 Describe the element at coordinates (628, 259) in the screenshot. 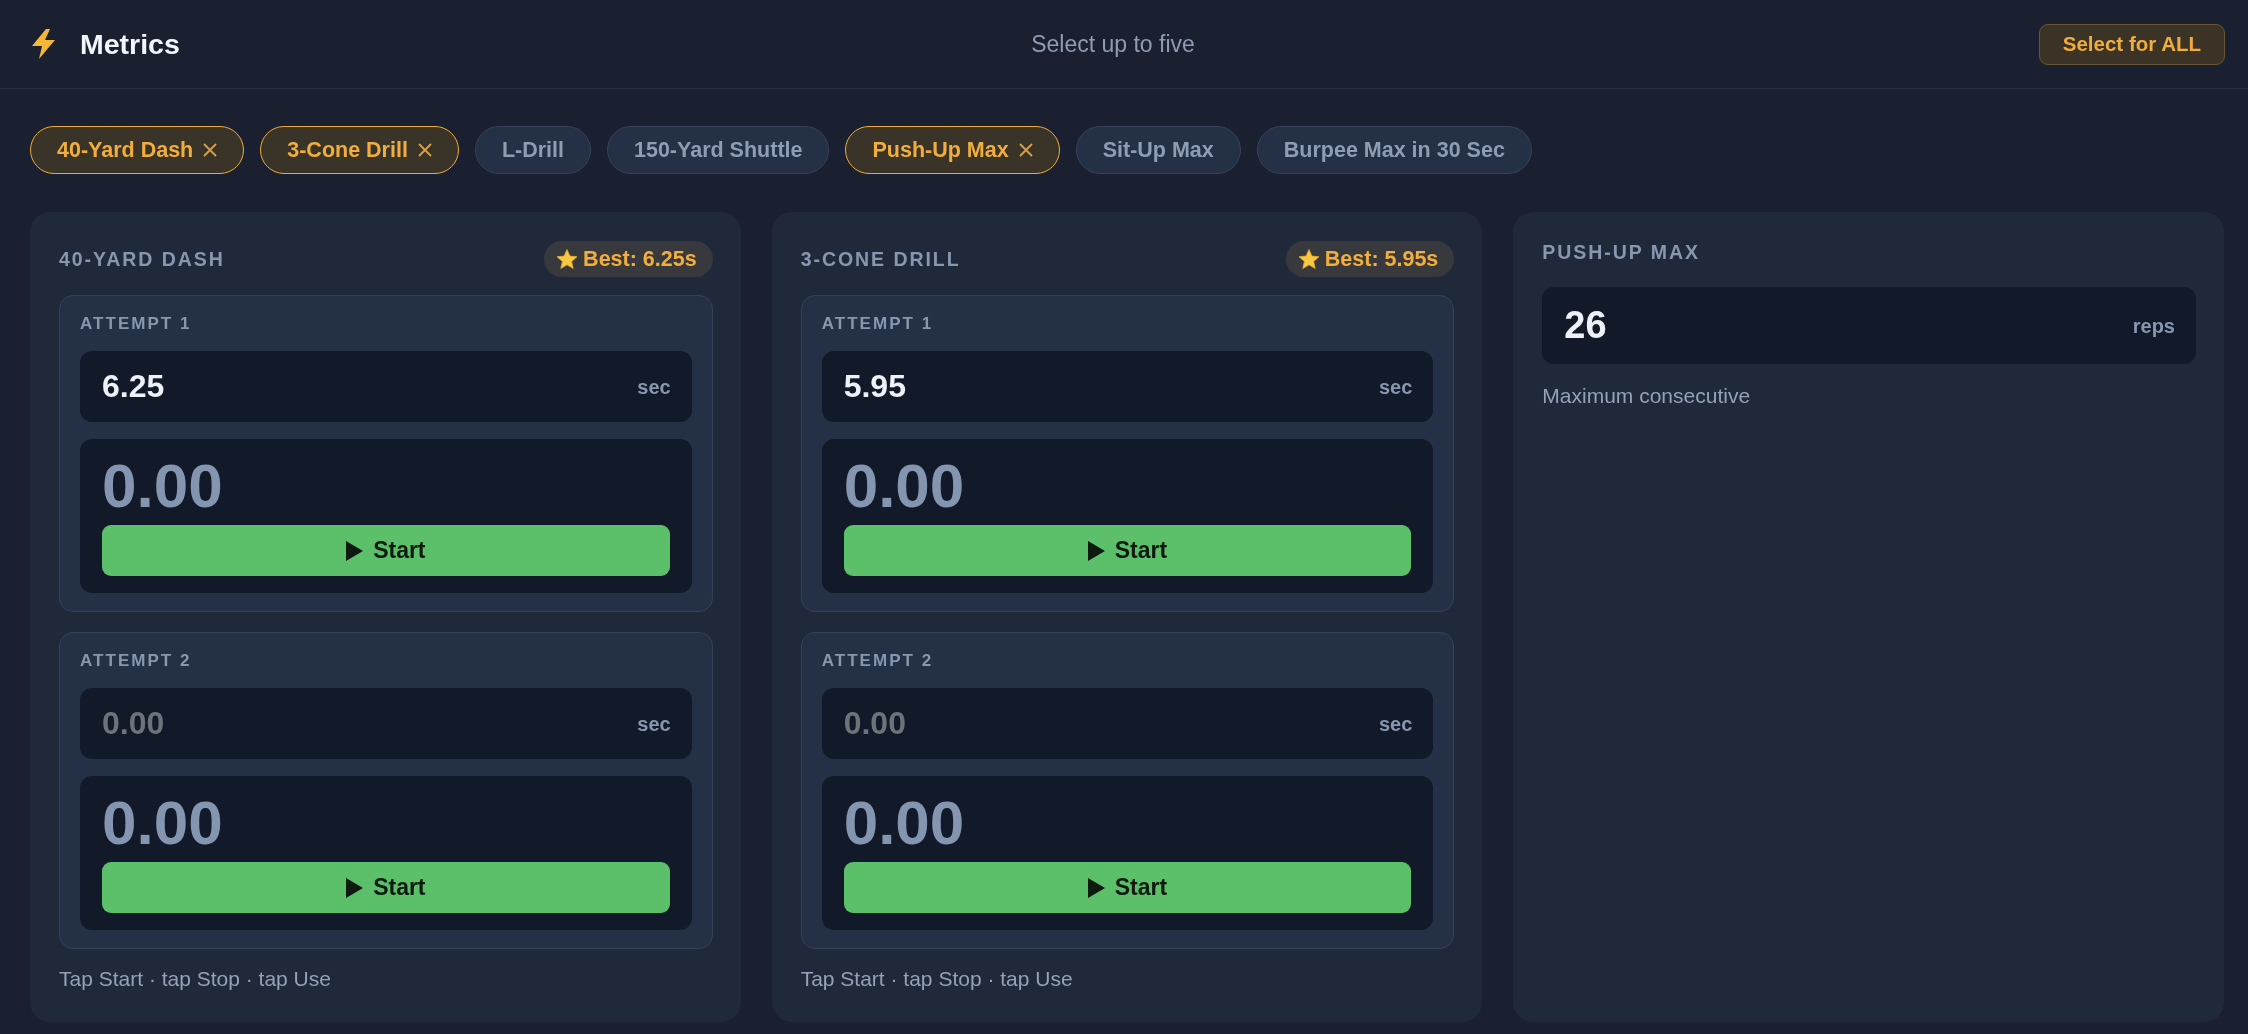

I see `best-badge: Best: 6.25s` at that location.